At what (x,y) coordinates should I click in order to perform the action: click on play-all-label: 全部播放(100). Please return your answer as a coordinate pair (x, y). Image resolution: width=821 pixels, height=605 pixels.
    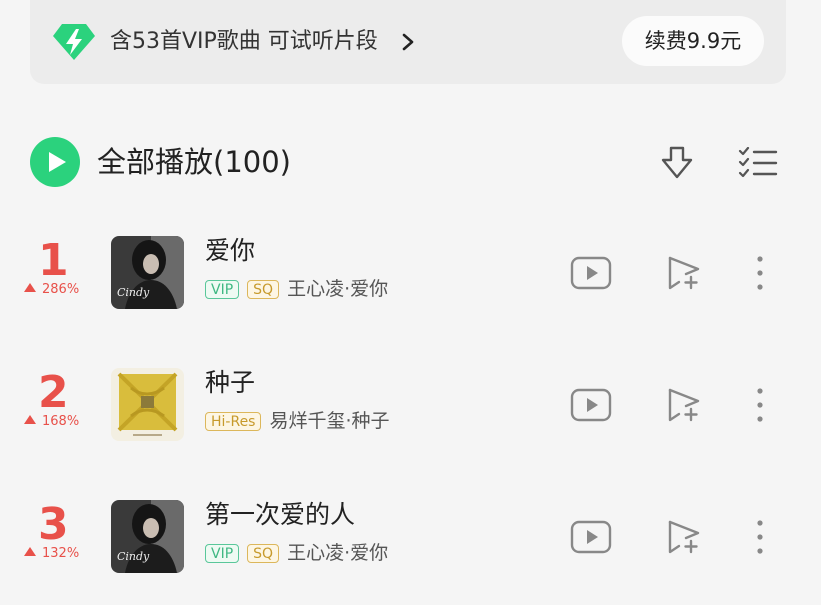
    Looking at the image, I should click on (194, 162).